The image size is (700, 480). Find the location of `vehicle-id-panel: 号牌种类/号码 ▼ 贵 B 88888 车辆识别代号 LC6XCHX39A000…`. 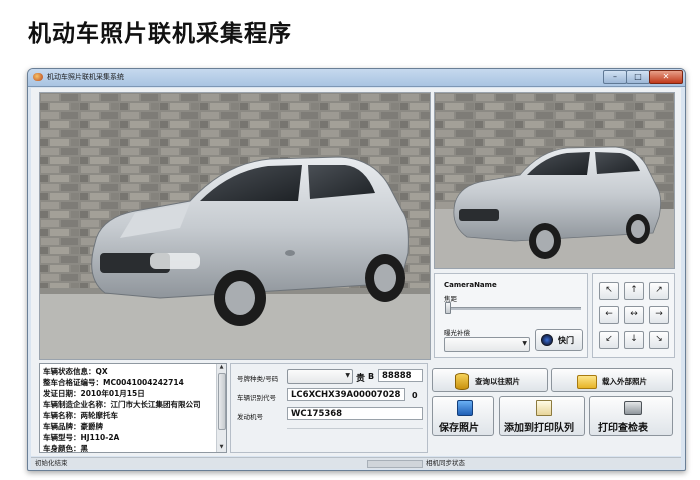

vehicle-id-panel: 号牌种类/号码 ▼ 贵 B 88888 车辆识别代号 LC6XCHX39A000… is located at coordinates (329, 408).